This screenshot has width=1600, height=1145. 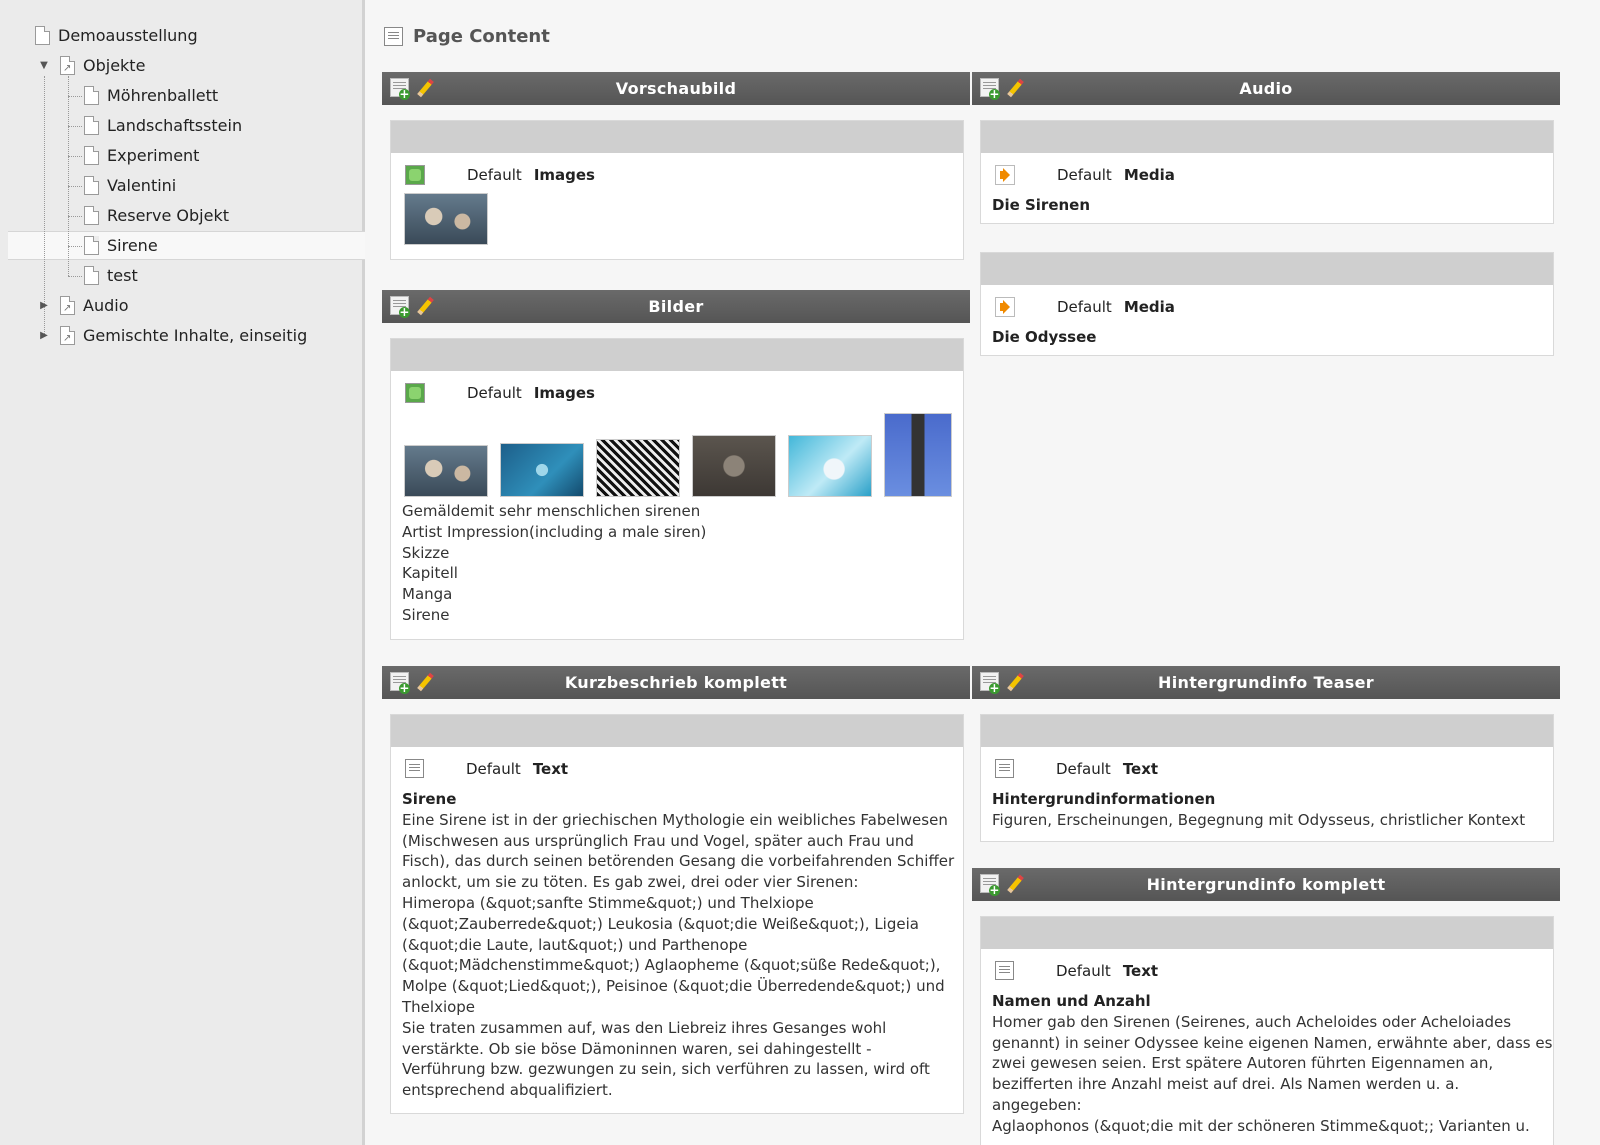 What do you see at coordinates (116, 35) in the screenshot?
I see `tree-item-demoausstellung: Demoausstellung` at bounding box center [116, 35].